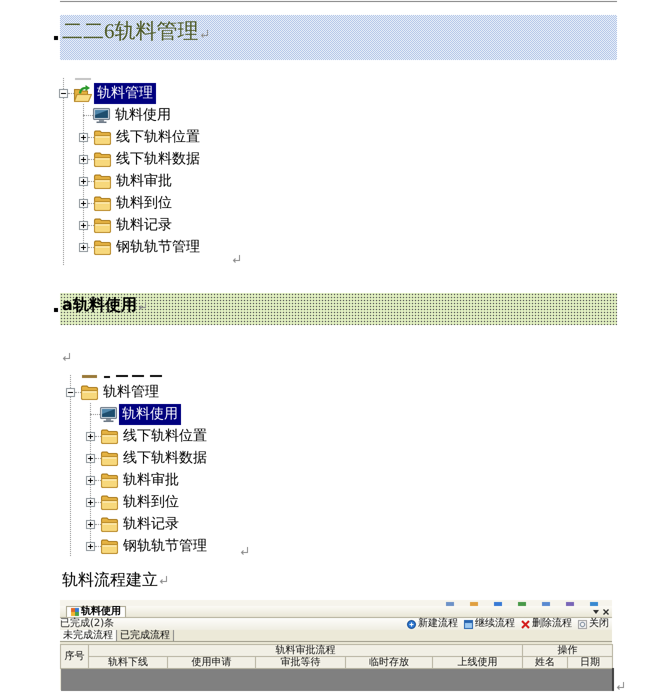 Image resolution: width=651 pixels, height=698 pixels. Describe the element at coordinates (130, 31) in the screenshot. I see `heading-text: 二二6轨料管理` at that location.